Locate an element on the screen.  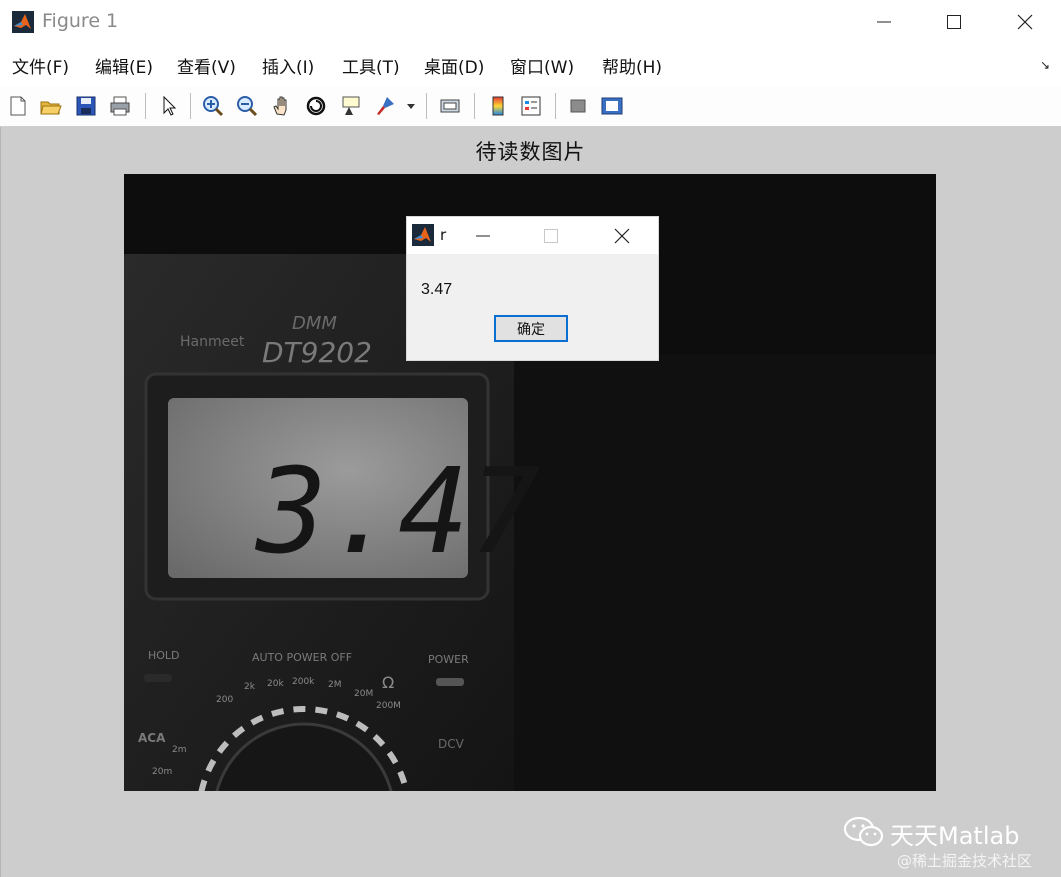
edit-plot-arrow-icon is located at coordinates (170, 105).